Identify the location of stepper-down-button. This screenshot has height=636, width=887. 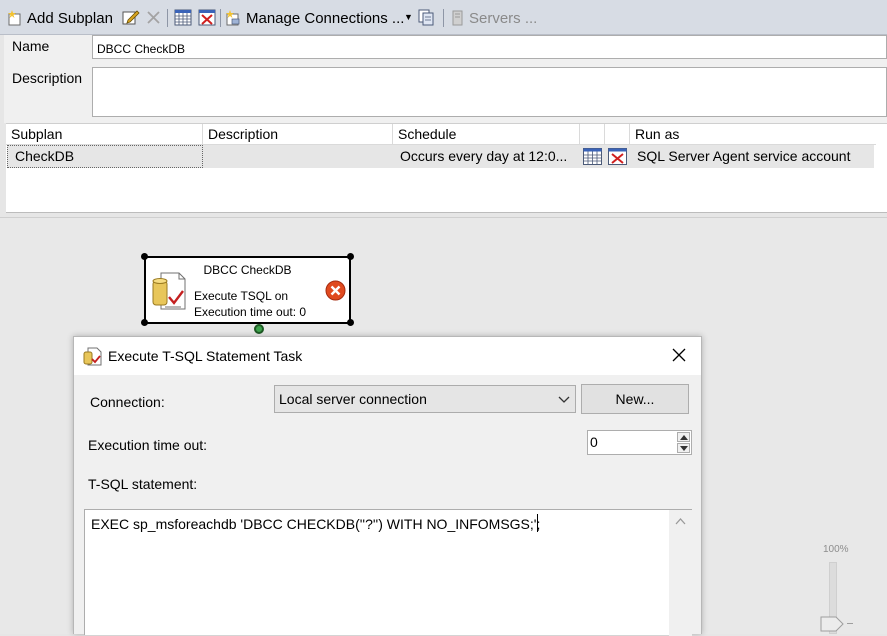
(683, 448).